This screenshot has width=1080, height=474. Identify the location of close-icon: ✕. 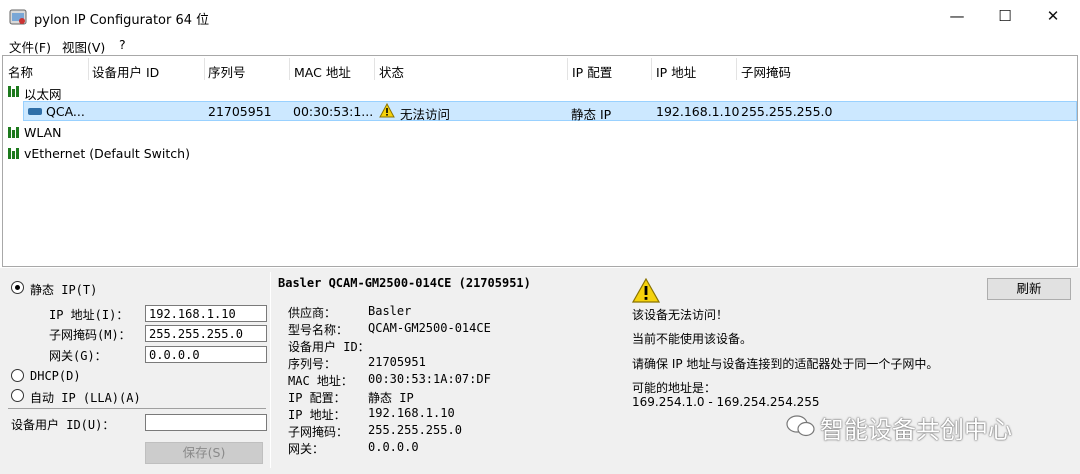
(1053, 16).